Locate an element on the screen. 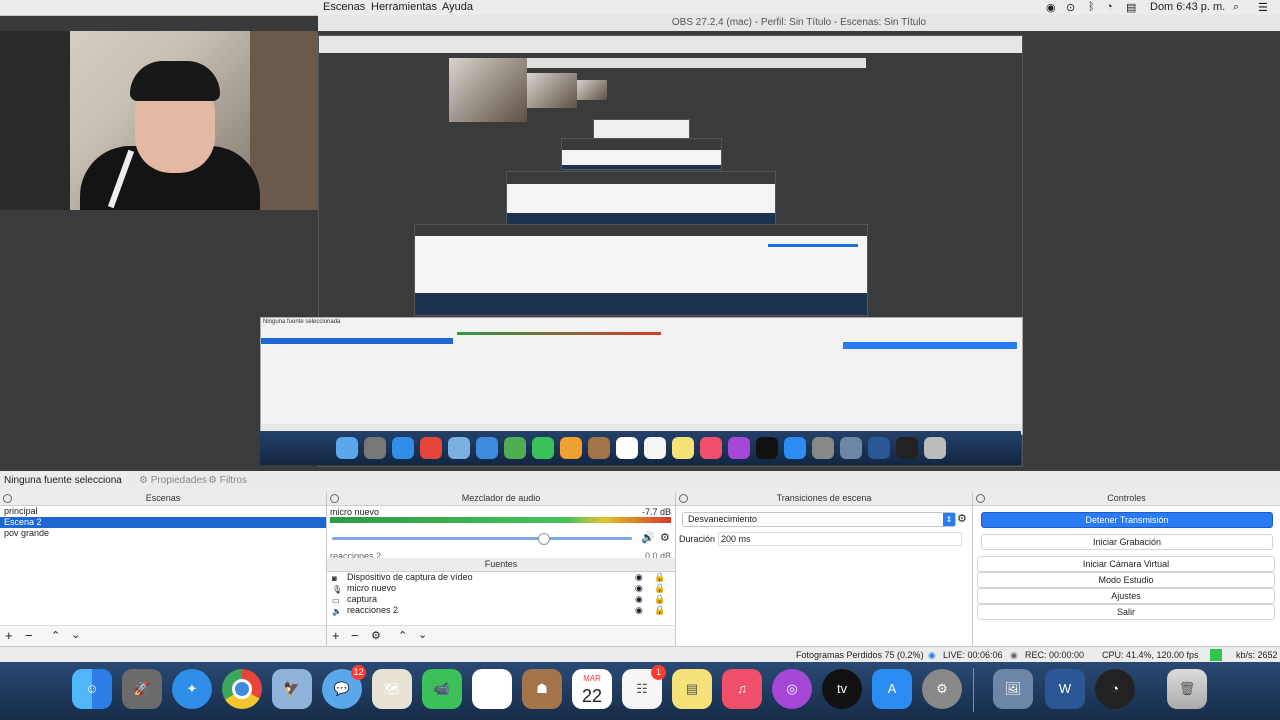 The height and width of the screenshot is (720, 1280). menu-escenas: Escenas is located at coordinates (344, 7).